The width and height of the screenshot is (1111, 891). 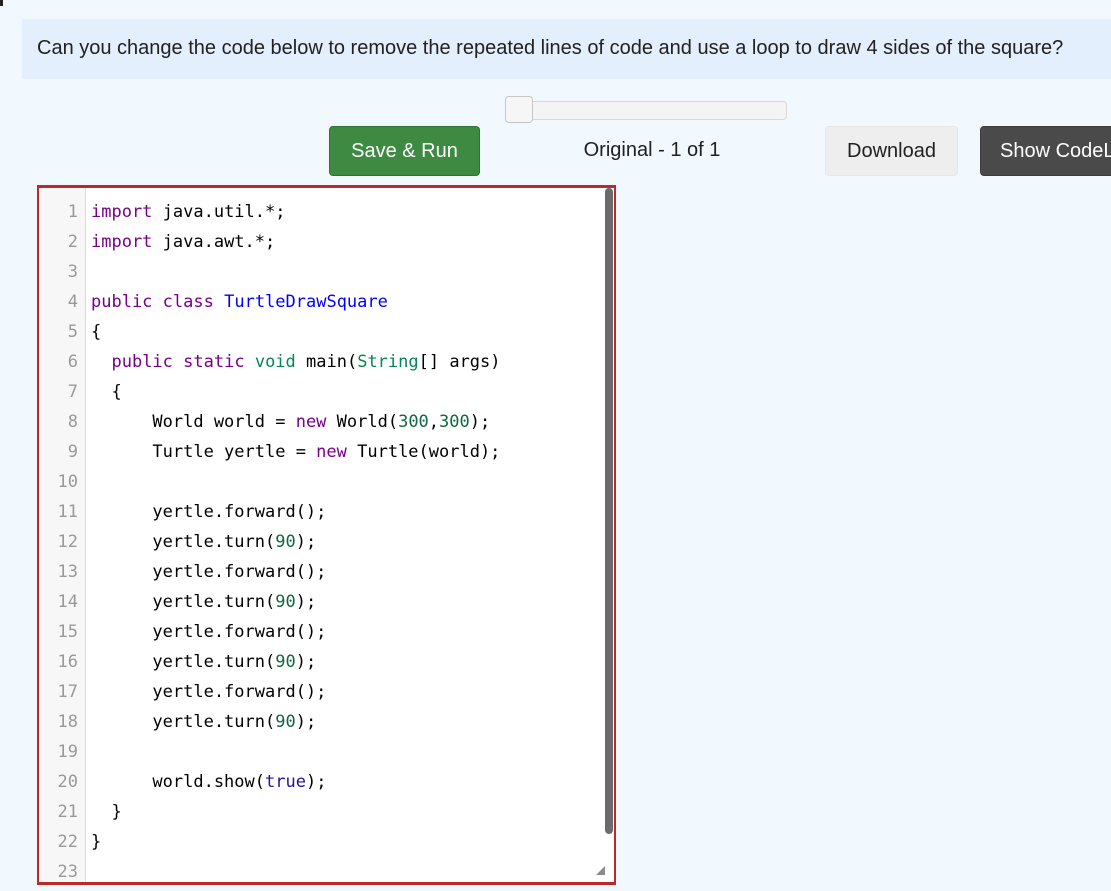 I want to click on code-line: 10, so click(x=326, y=482).